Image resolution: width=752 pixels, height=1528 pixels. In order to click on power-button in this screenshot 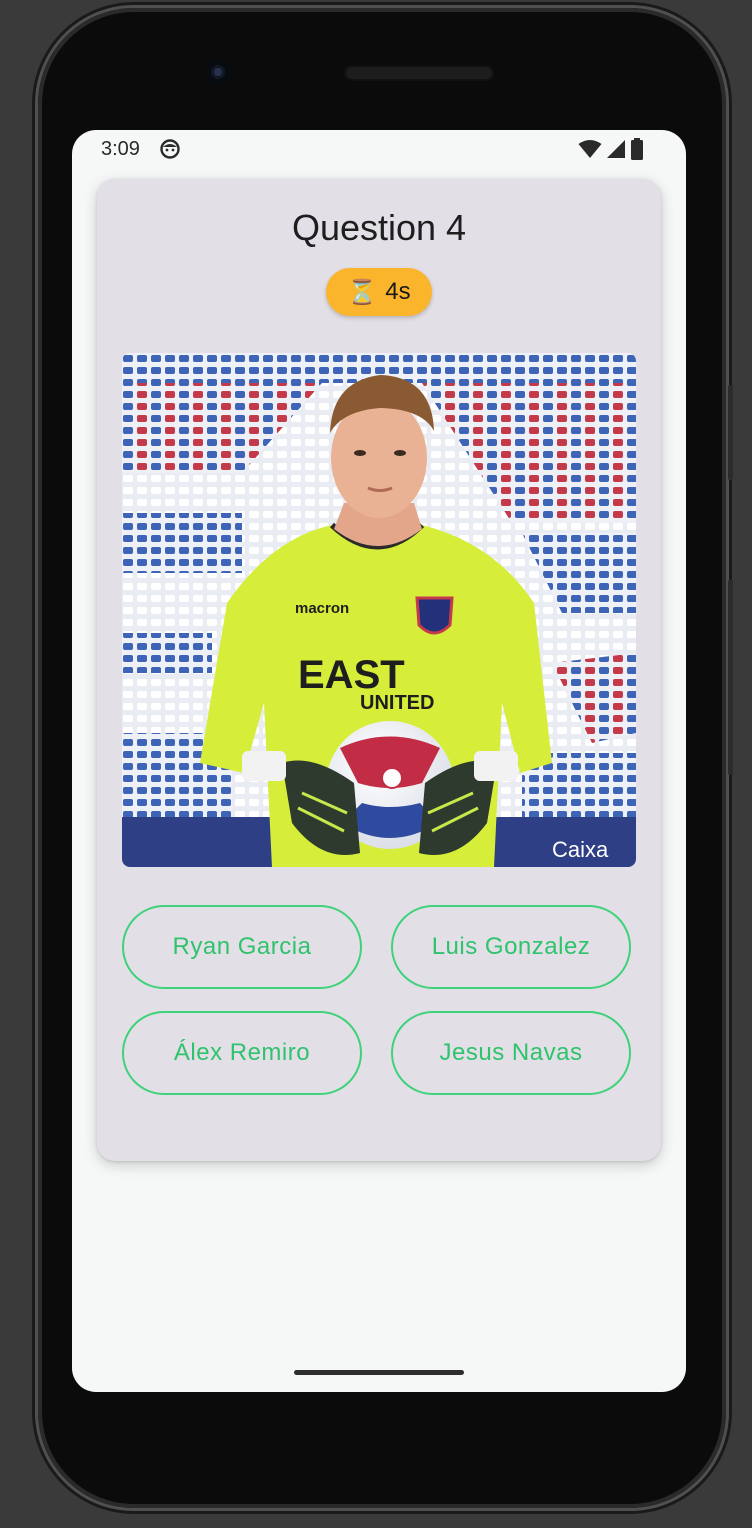, I will do `click(730, 432)`.